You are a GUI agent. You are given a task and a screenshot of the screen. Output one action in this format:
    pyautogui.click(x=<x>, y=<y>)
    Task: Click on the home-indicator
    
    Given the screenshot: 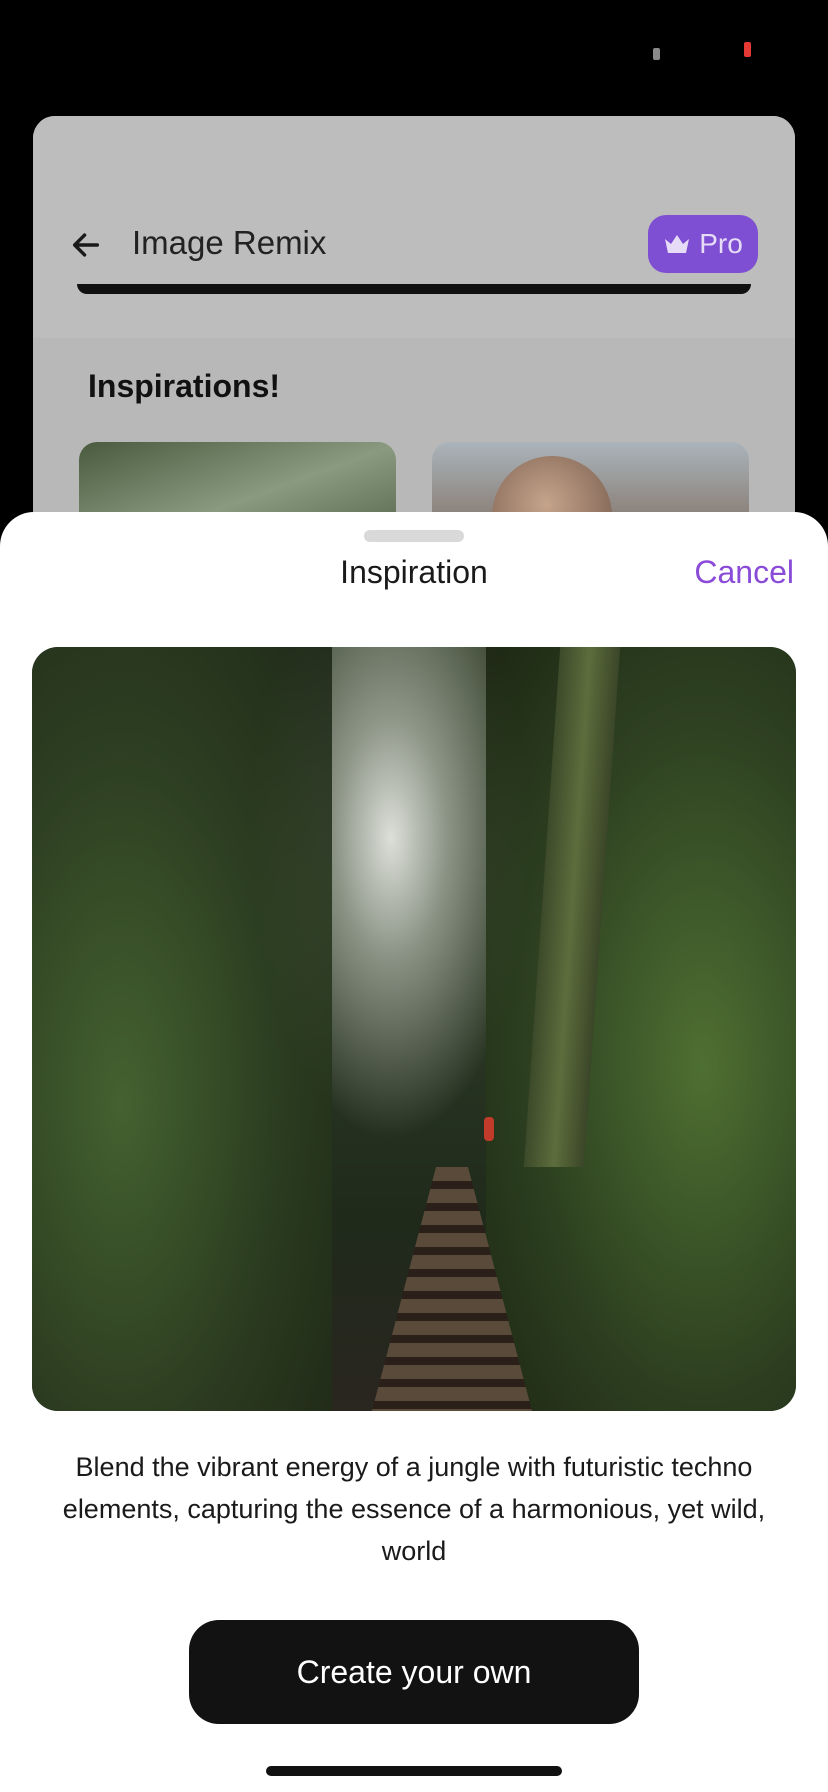 What is the action you would take?
    pyautogui.click(x=414, y=1771)
    